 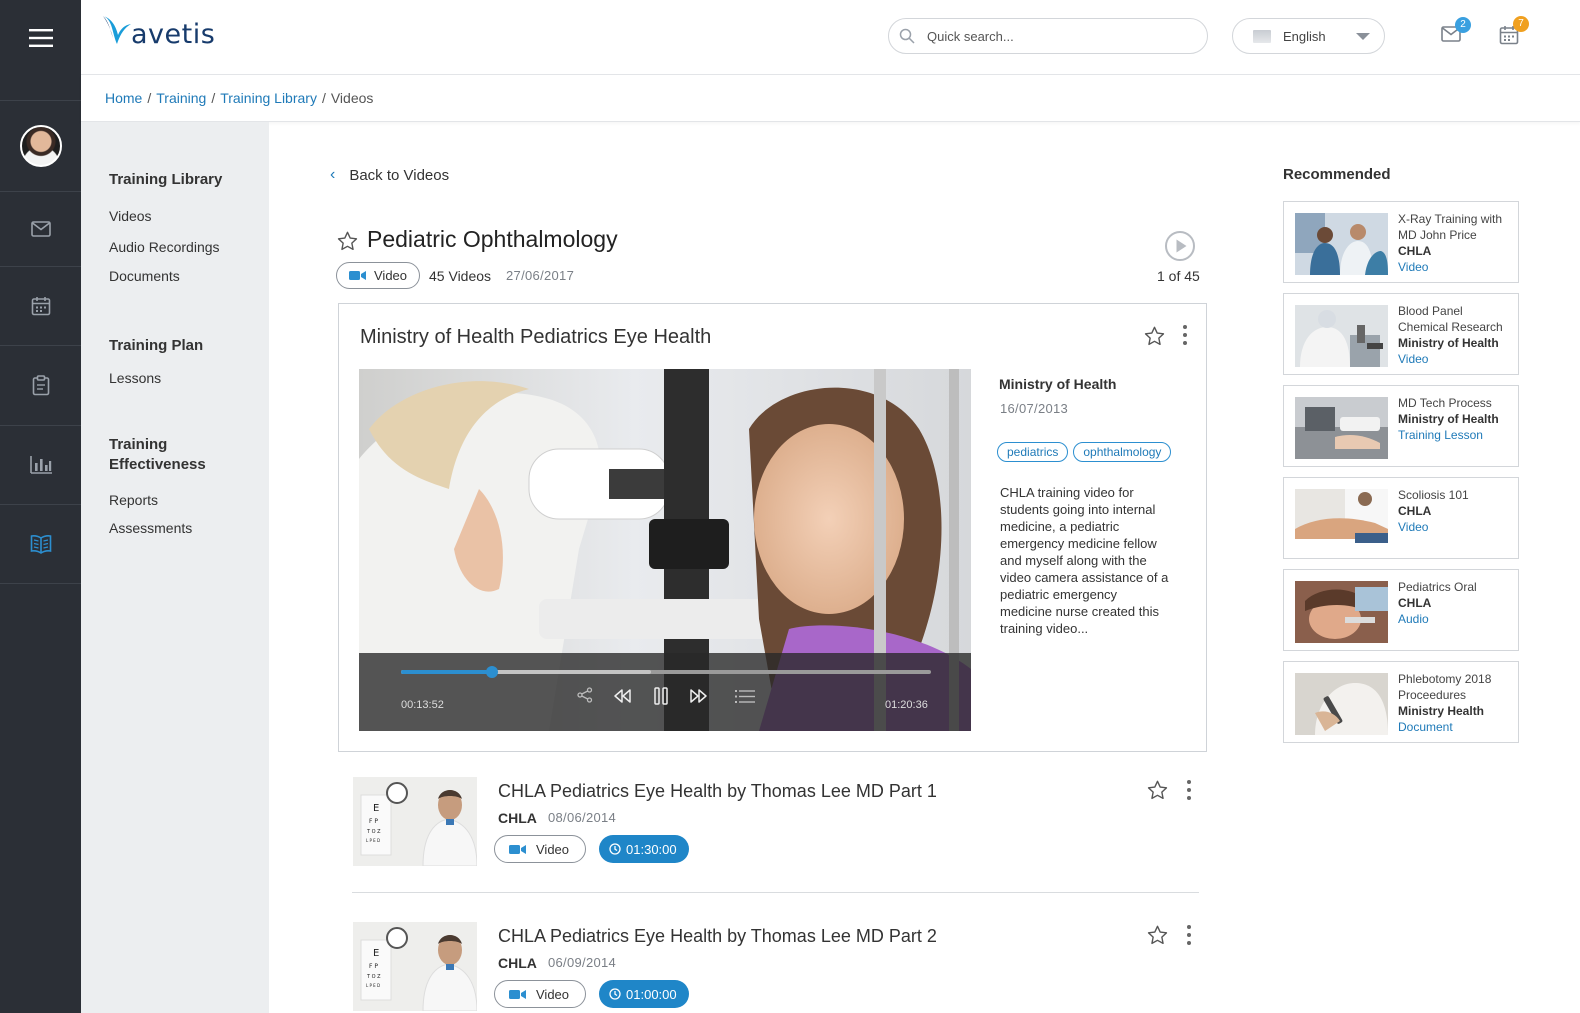 I want to click on rail-mail, so click(x=40, y=229).